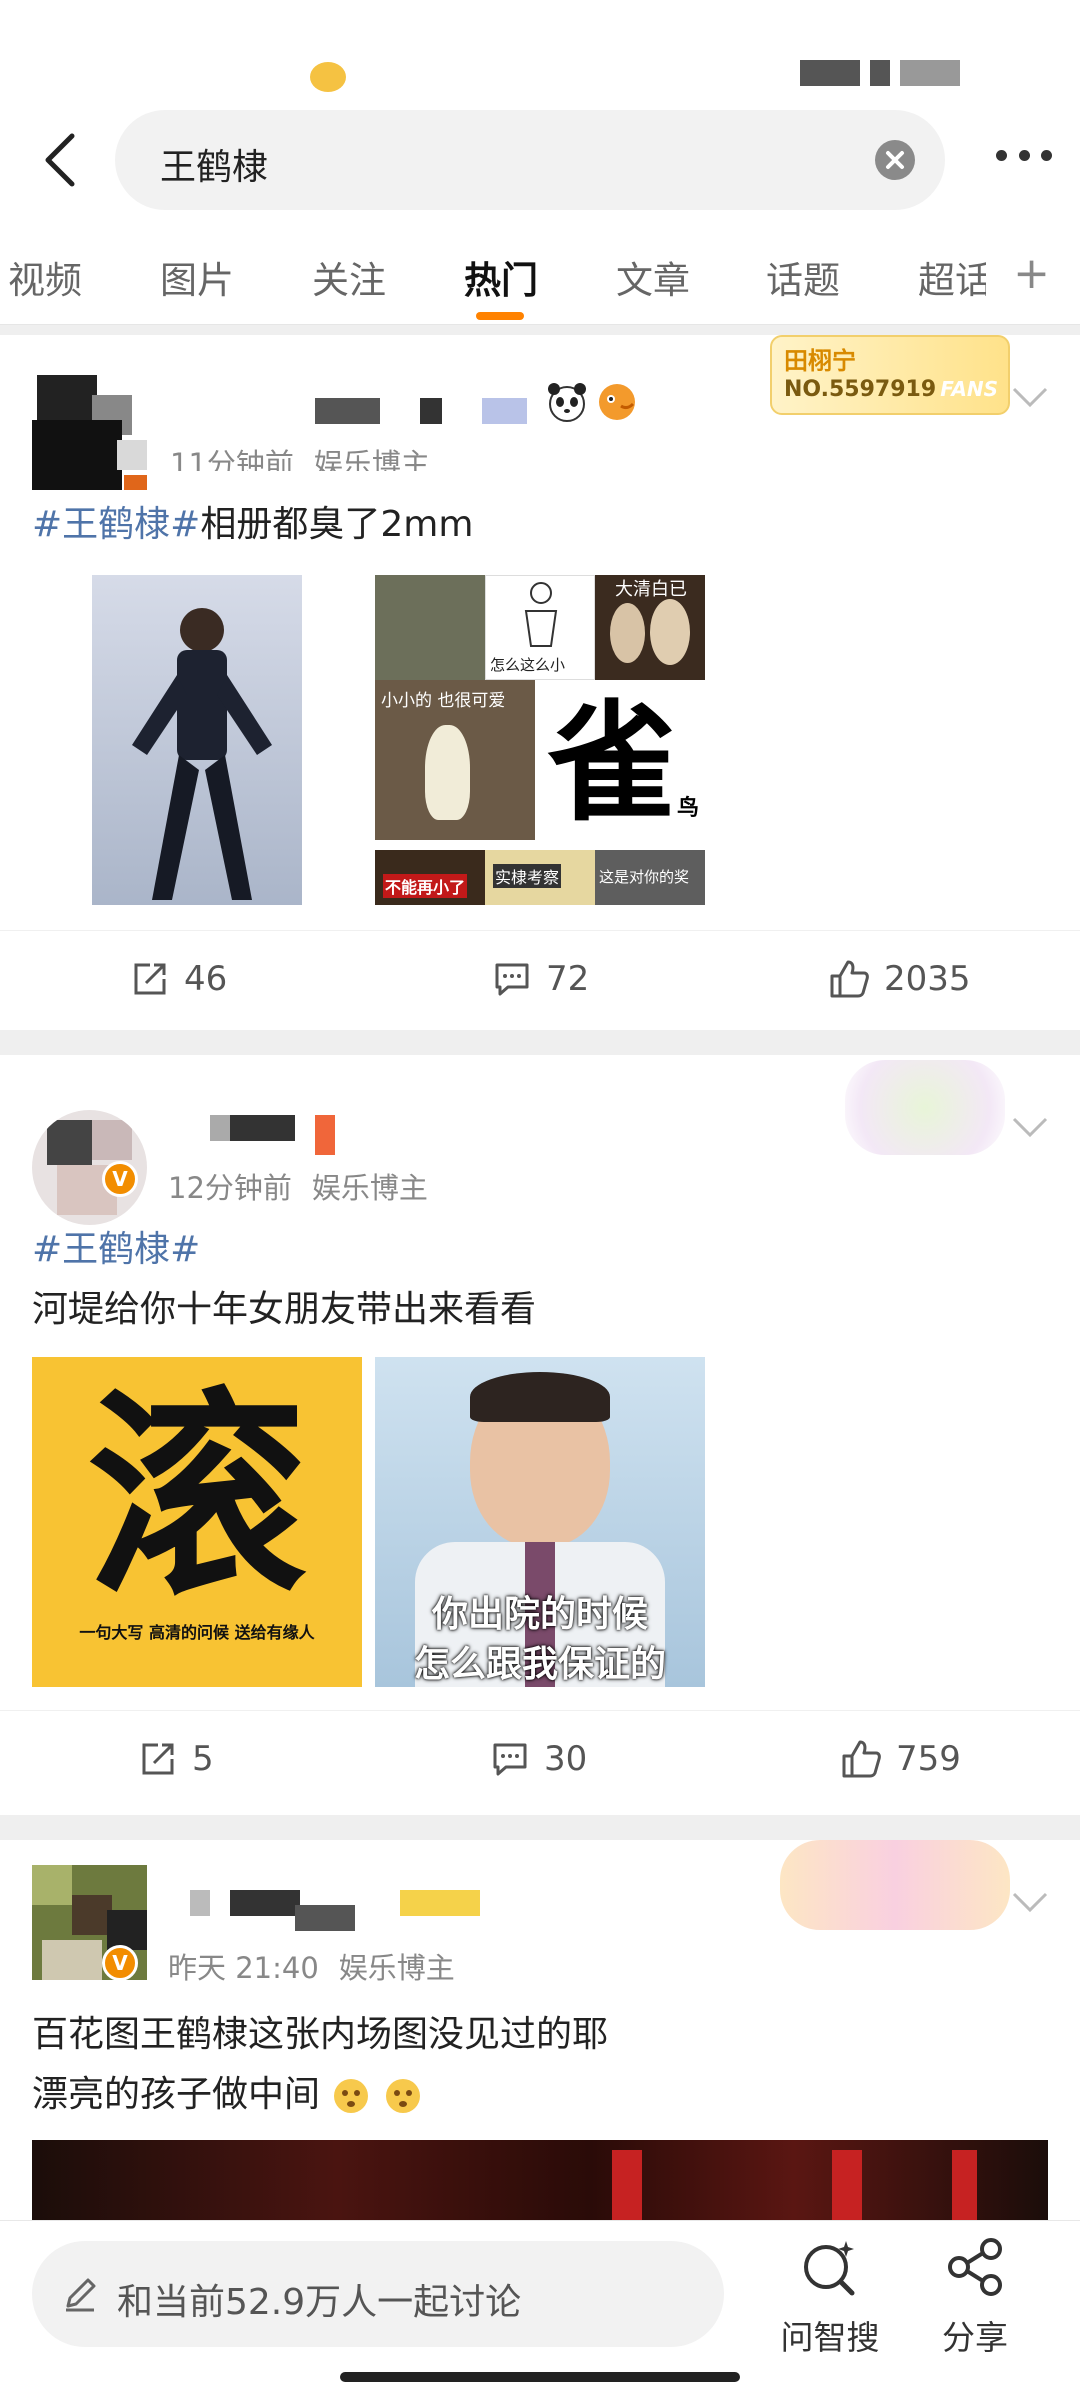 This screenshot has height=2400, width=1080. I want to click on share-icon, so click(975, 2267).